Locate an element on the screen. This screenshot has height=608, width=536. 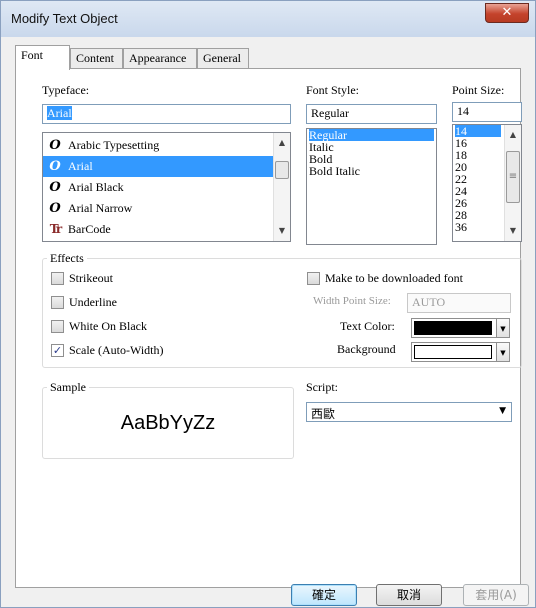
tab-content: Content is located at coordinates (96, 58).